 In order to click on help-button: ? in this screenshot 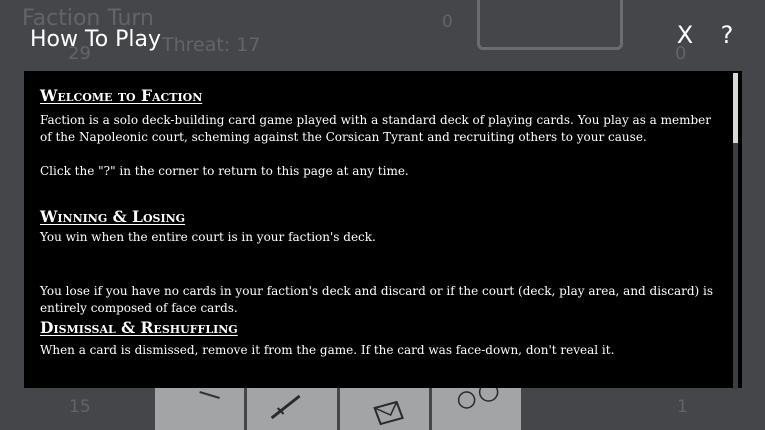, I will do `click(727, 35)`.